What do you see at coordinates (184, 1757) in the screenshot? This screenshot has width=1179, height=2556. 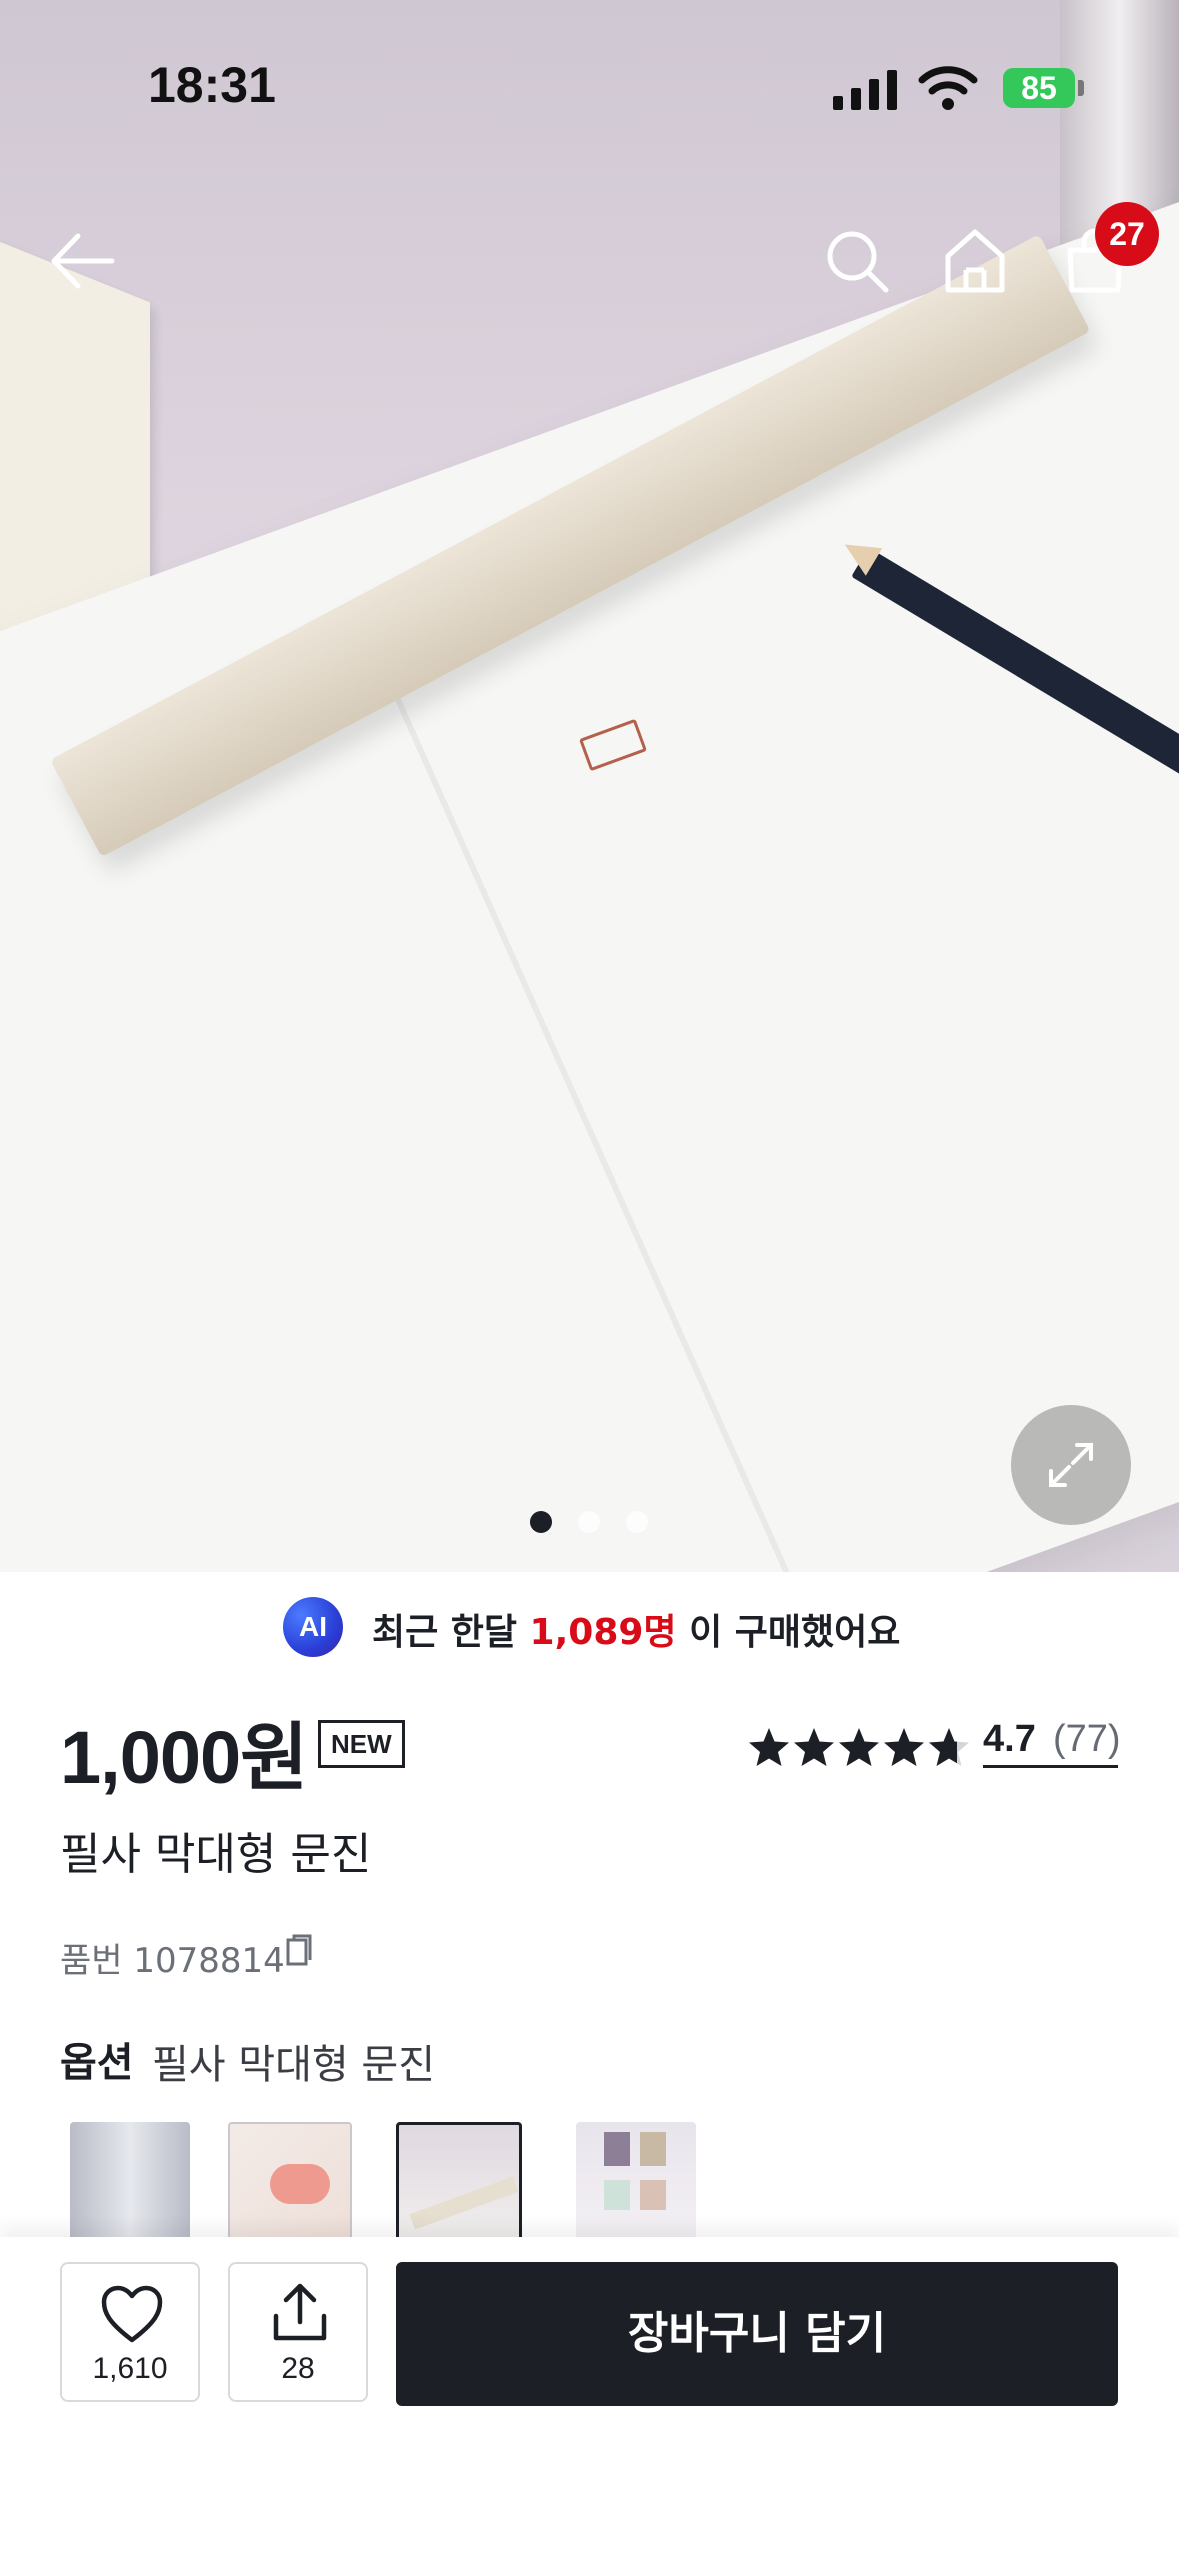 I see `price: 1,000원` at bounding box center [184, 1757].